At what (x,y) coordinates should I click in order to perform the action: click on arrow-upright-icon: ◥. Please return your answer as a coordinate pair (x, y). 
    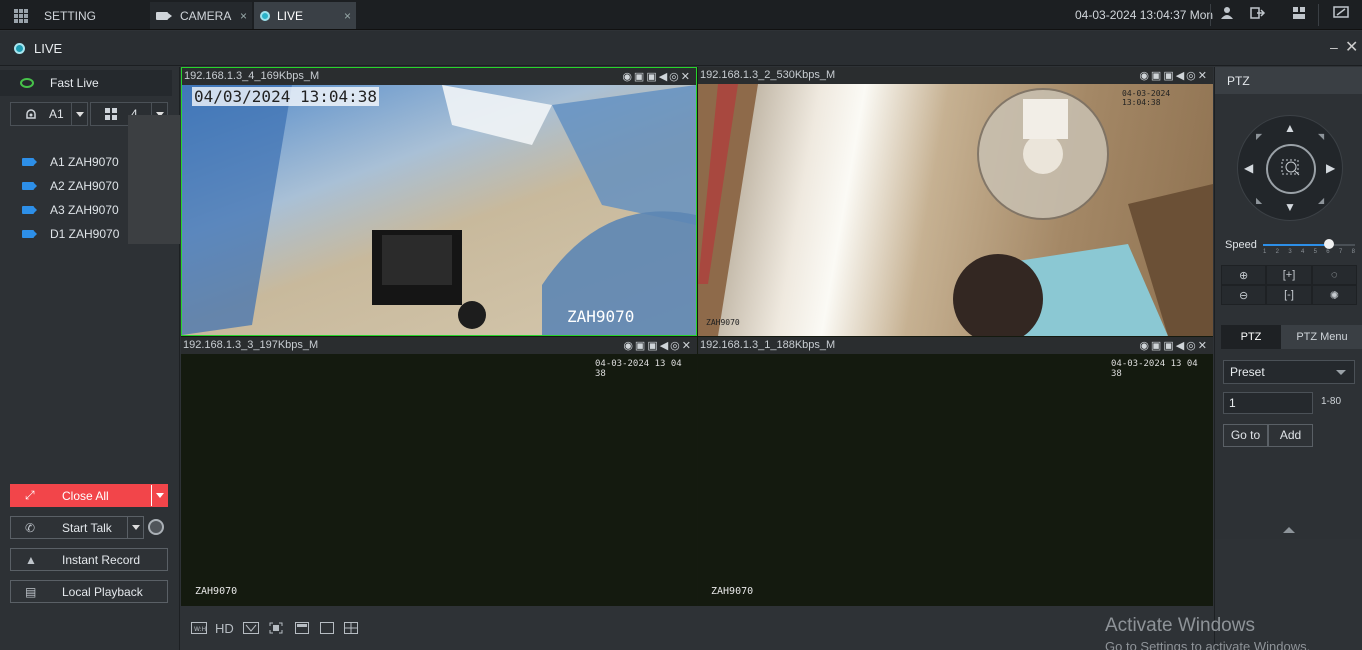
    Looking at the image, I should click on (1321, 136).